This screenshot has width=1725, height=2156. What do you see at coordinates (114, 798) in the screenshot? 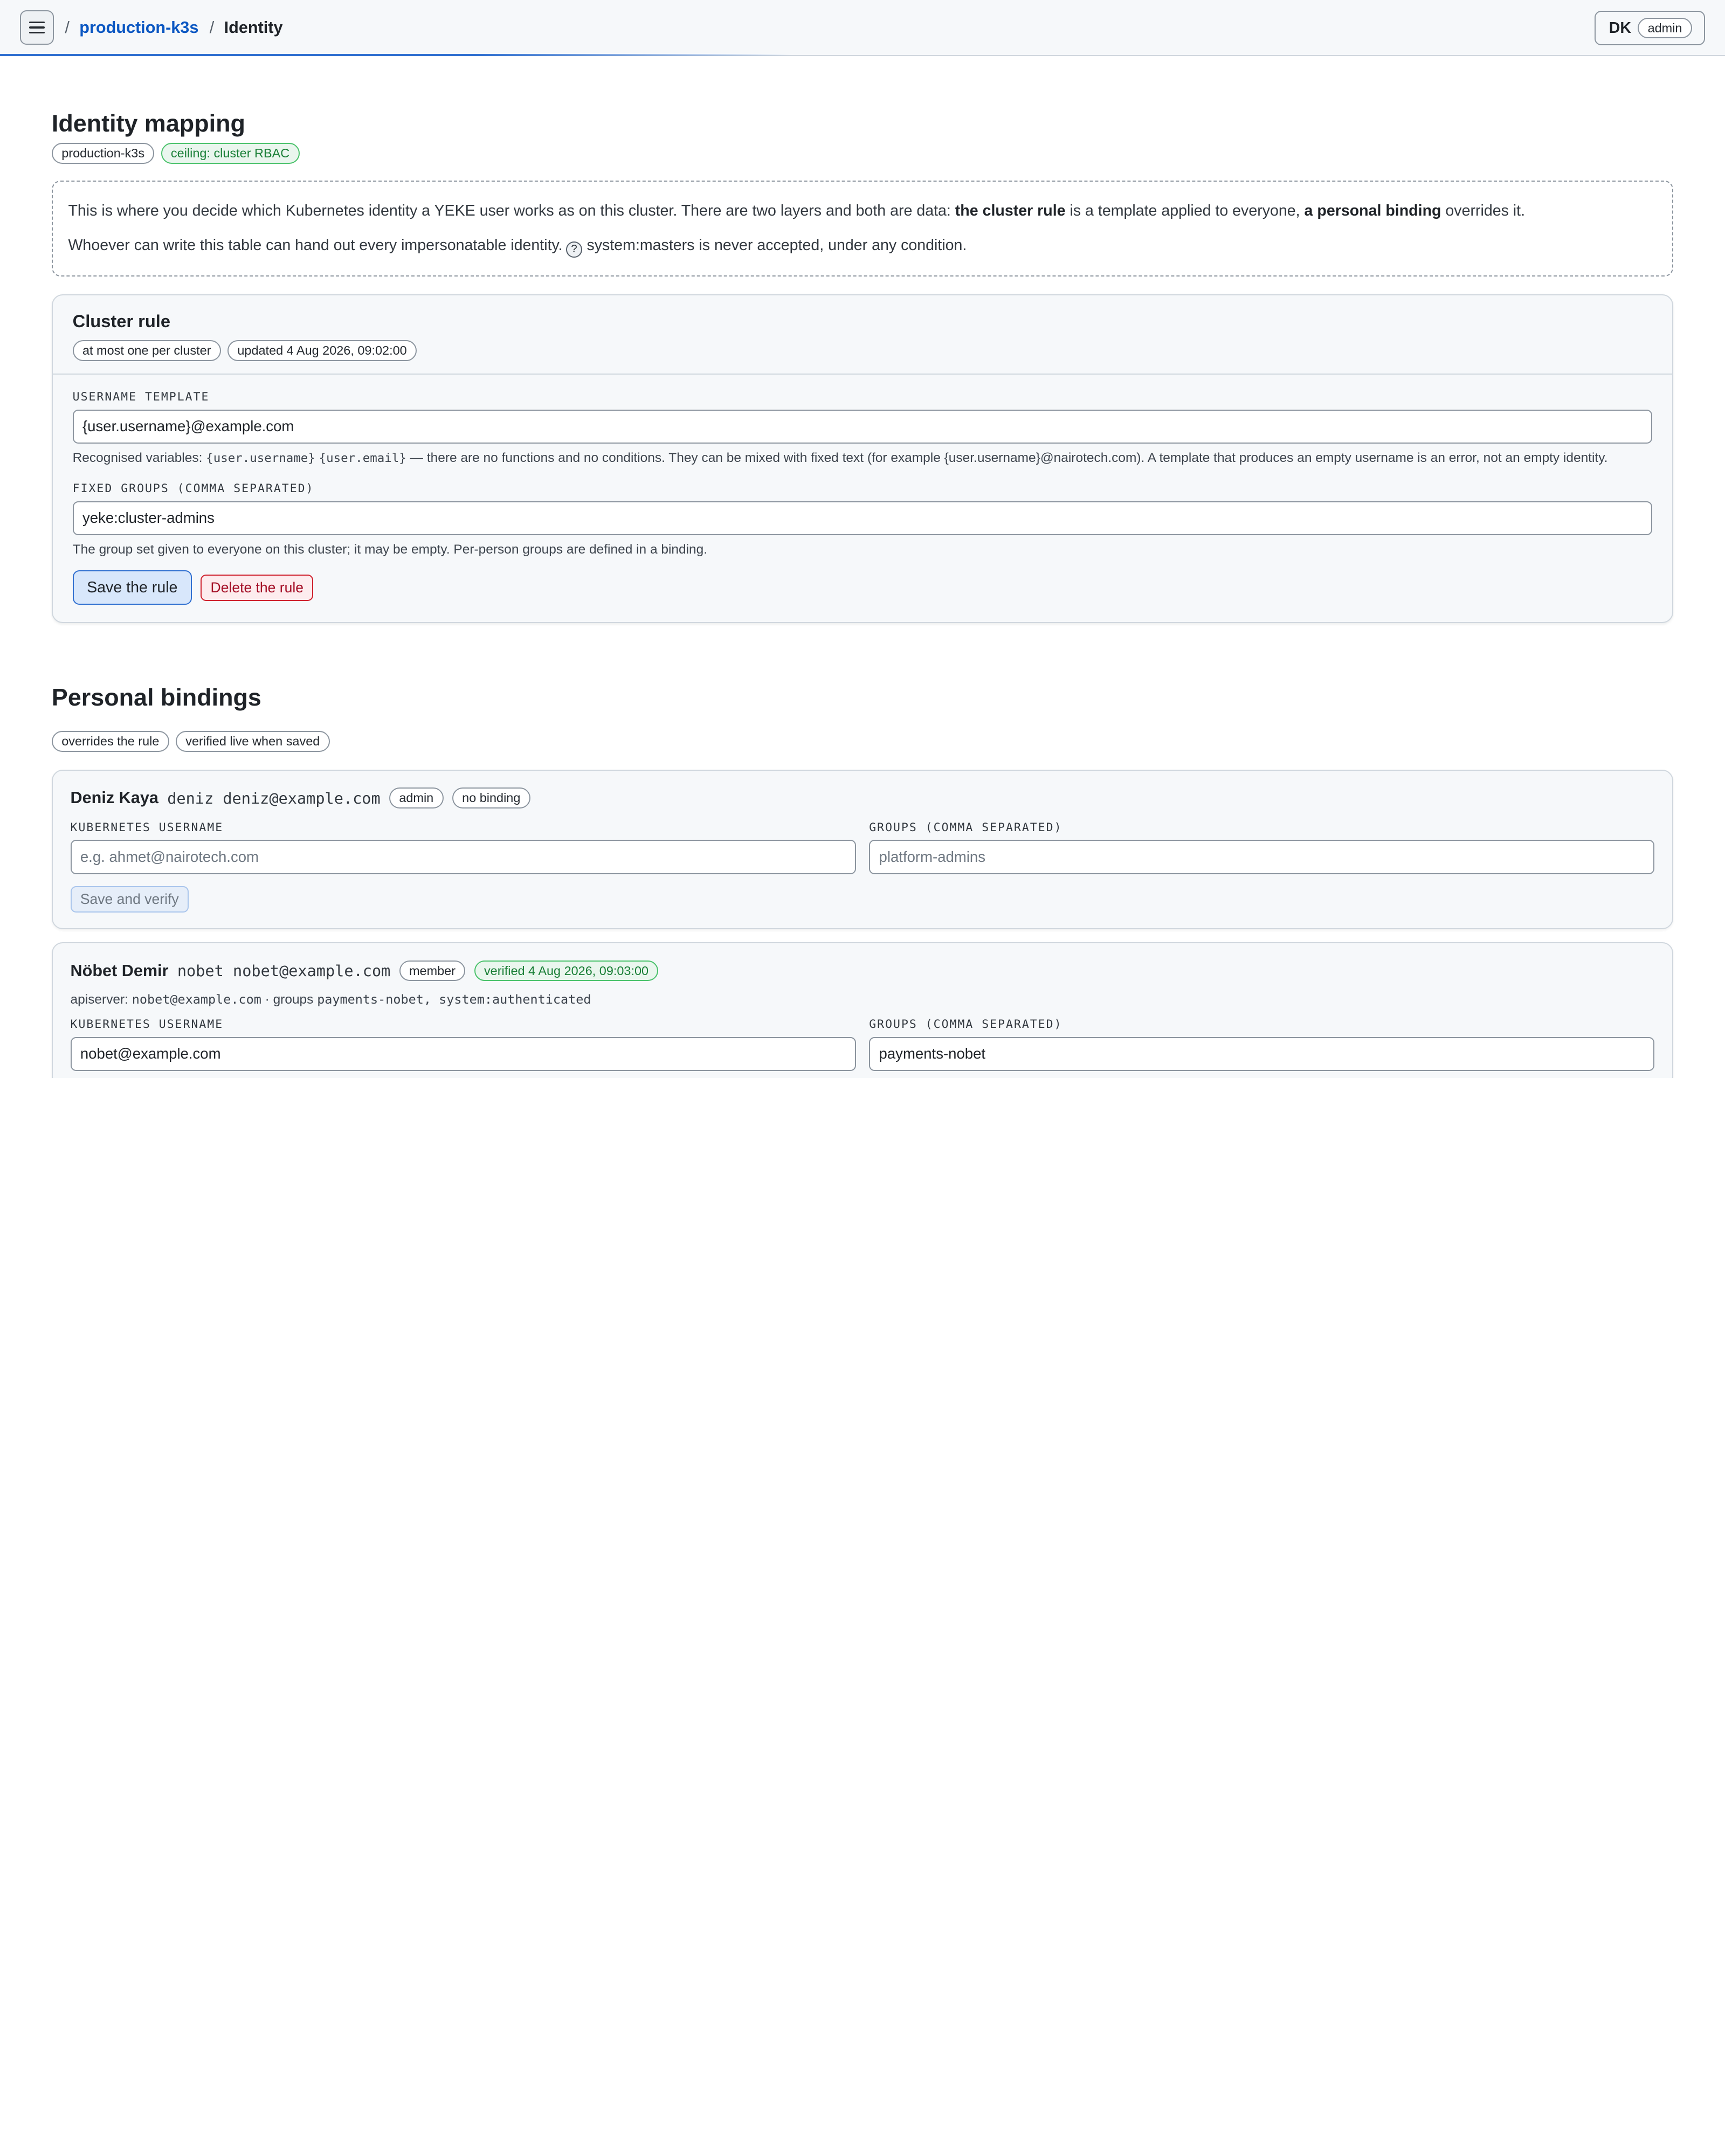
I see `binding-user-name: Deniz Kaya` at bounding box center [114, 798].